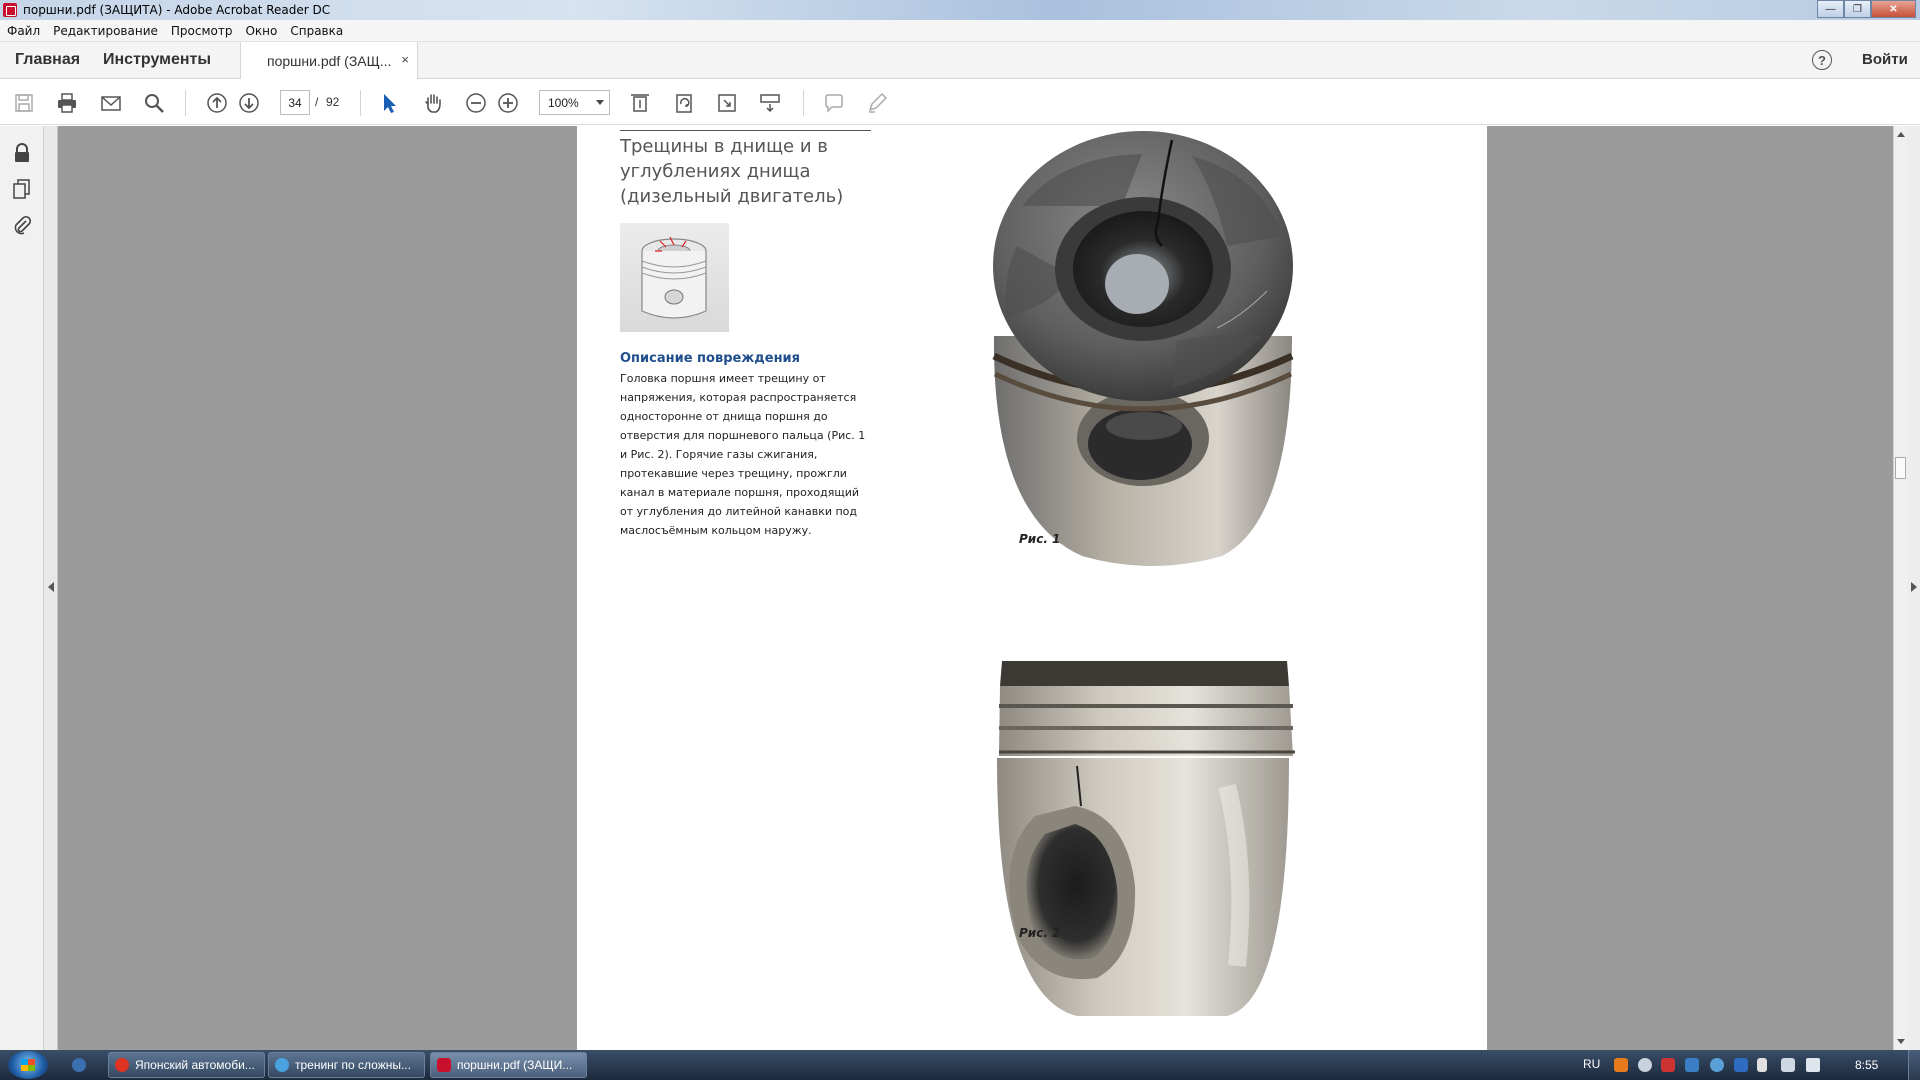  What do you see at coordinates (22, 588) in the screenshot?
I see `navigation-pane` at bounding box center [22, 588].